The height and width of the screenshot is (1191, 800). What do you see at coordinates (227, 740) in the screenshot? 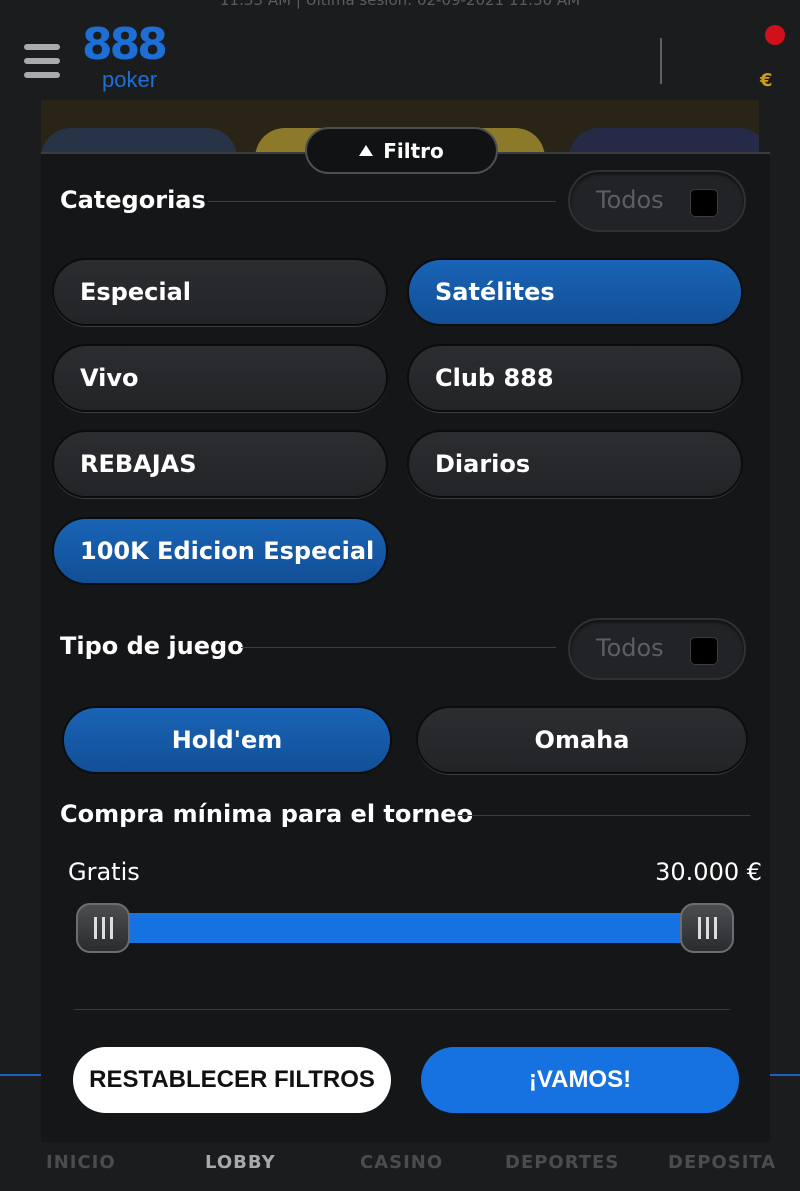
I see `chip-holdem: Hold'em` at bounding box center [227, 740].